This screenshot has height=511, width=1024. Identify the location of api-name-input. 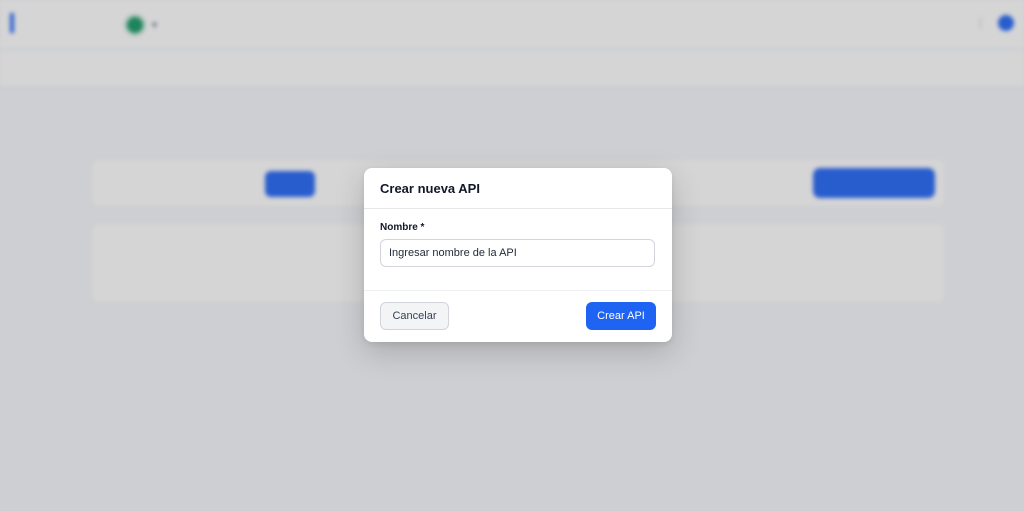
(517, 253).